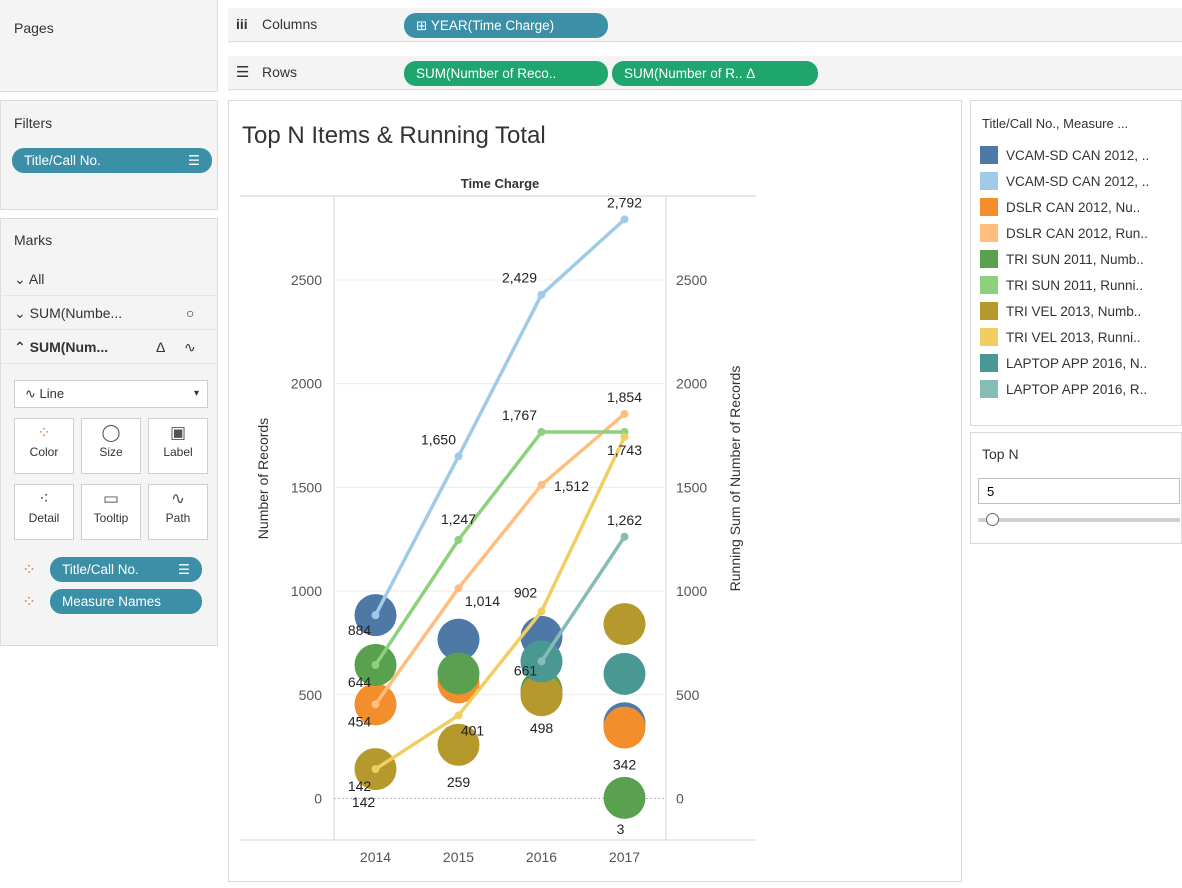  Describe the element at coordinates (1077, 389) in the screenshot. I see `legend-label: LAPTOP APP 2016, R..` at that location.